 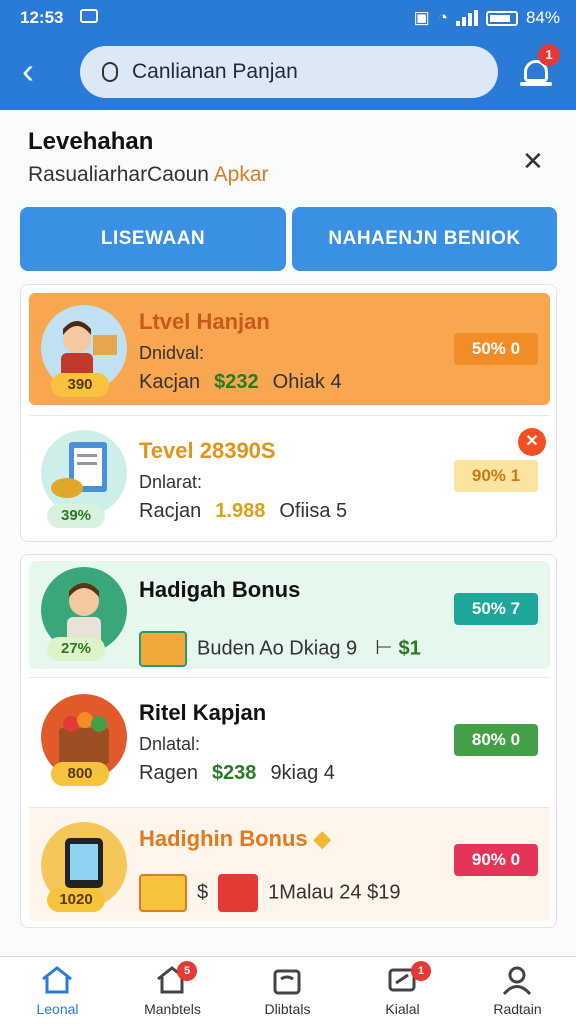 I want to click on person-icon, so click(x=517, y=980).